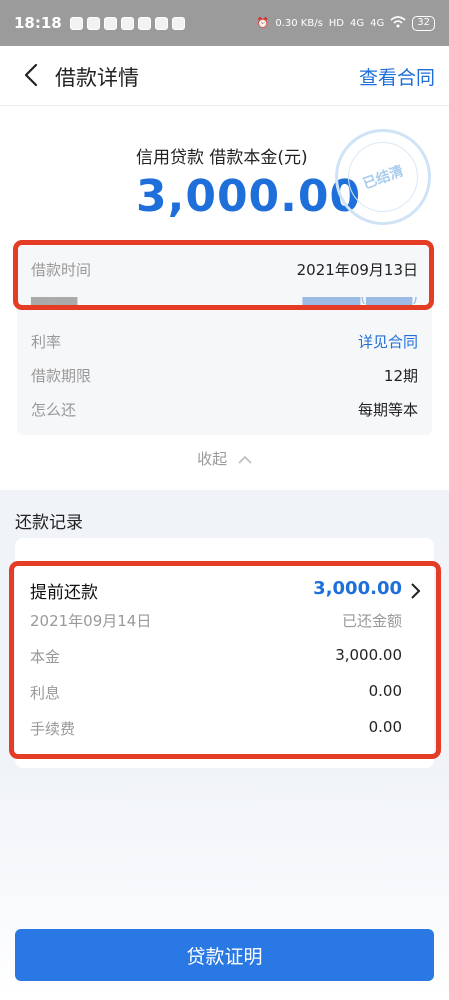 This screenshot has height=1000, width=449. I want to click on highlight-annotation, so click(223, 275).